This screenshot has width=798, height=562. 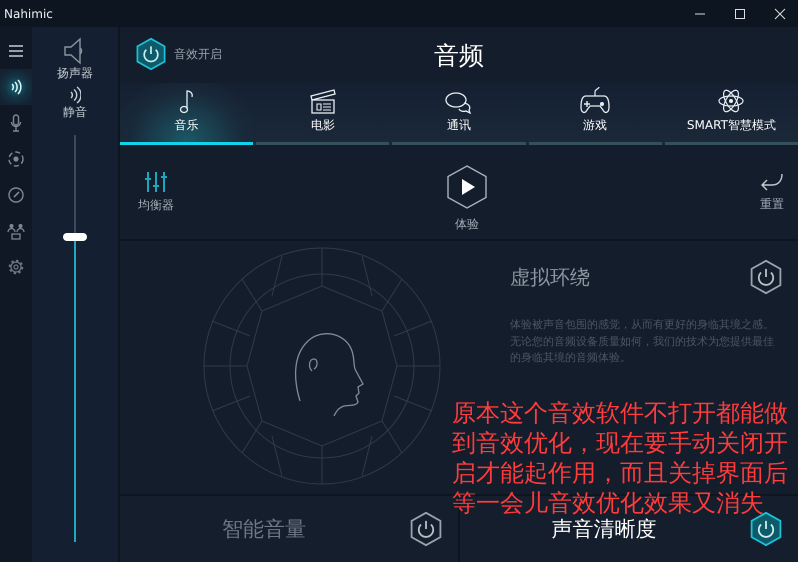 I want to click on play-button: 体验, so click(x=467, y=198).